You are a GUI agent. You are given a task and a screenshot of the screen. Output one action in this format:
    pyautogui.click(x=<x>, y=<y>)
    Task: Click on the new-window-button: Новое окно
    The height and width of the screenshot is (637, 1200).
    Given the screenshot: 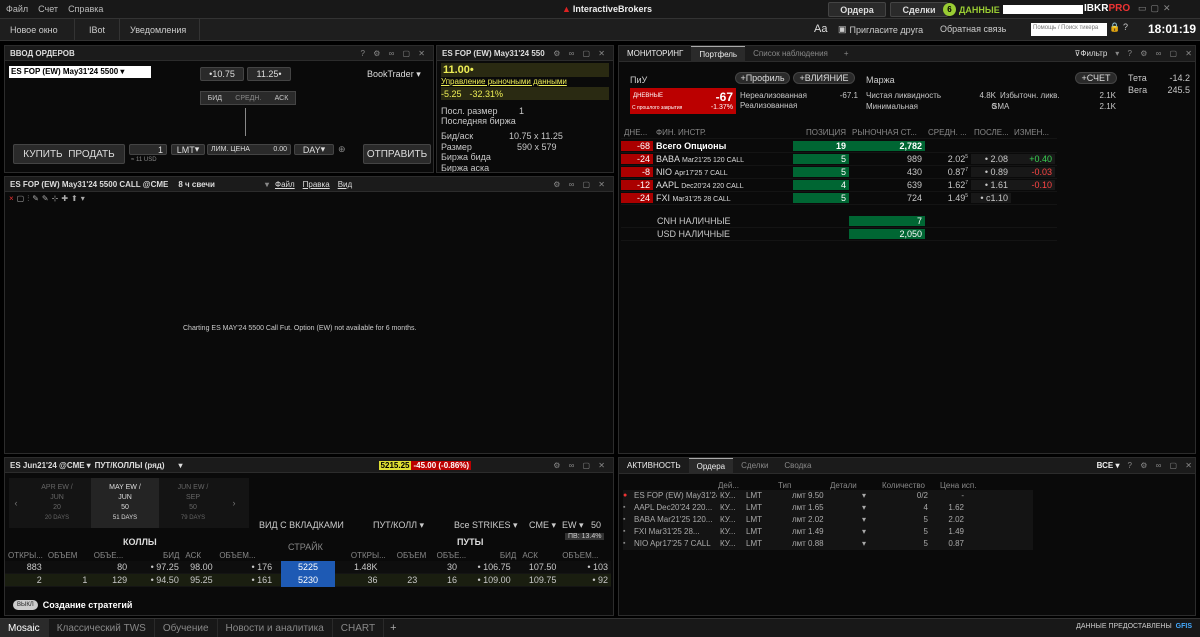 What is the action you would take?
    pyautogui.click(x=37, y=30)
    